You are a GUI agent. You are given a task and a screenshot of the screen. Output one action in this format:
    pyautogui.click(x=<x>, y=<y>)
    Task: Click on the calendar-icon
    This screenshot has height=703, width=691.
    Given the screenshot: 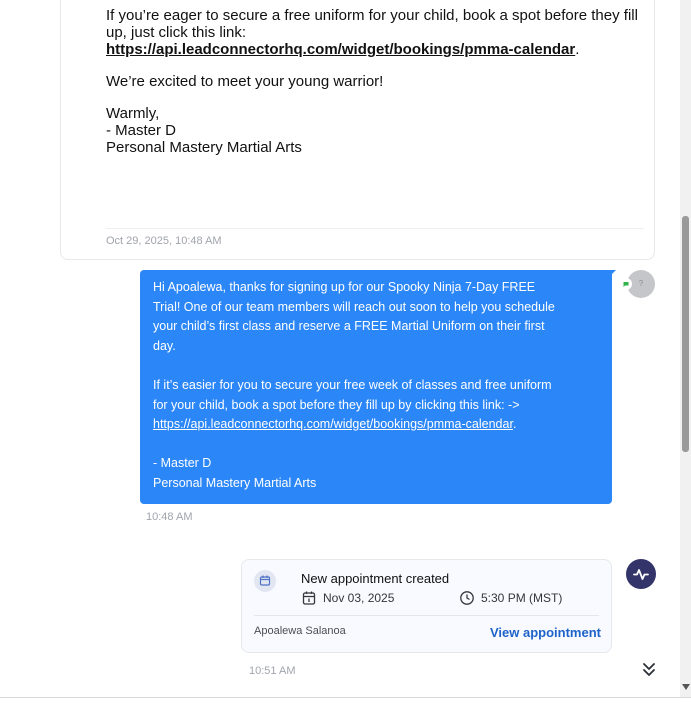 What is the action you would take?
    pyautogui.click(x=265, y=581)
    